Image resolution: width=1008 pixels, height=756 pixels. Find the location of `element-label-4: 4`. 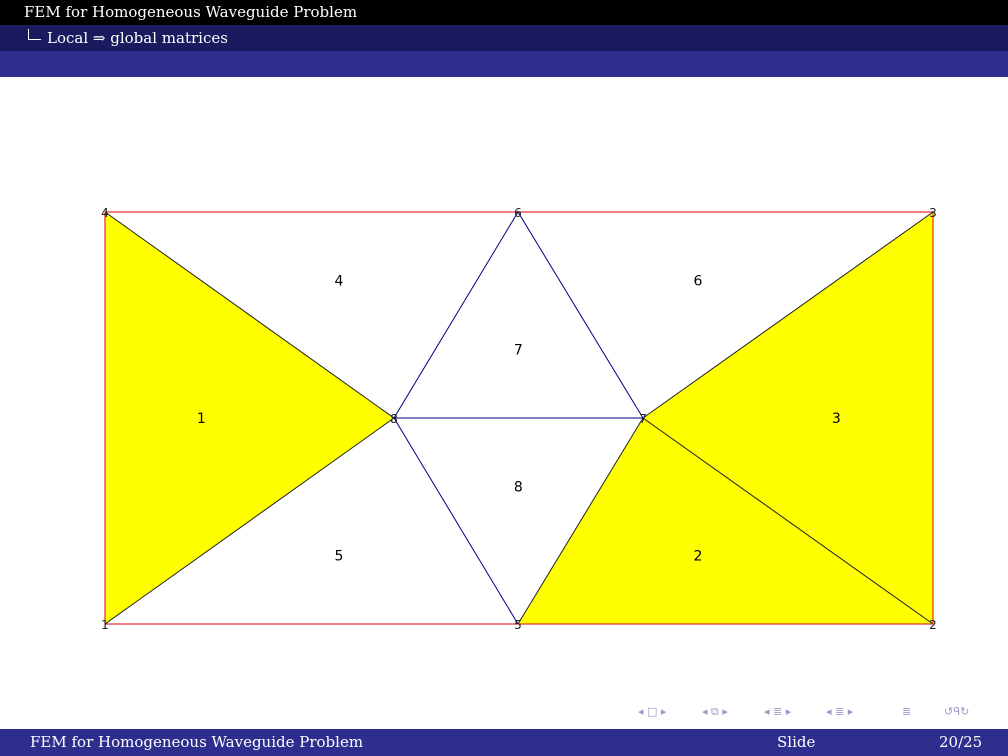

element-label-4: 4 is located at coordinates (339, 282).